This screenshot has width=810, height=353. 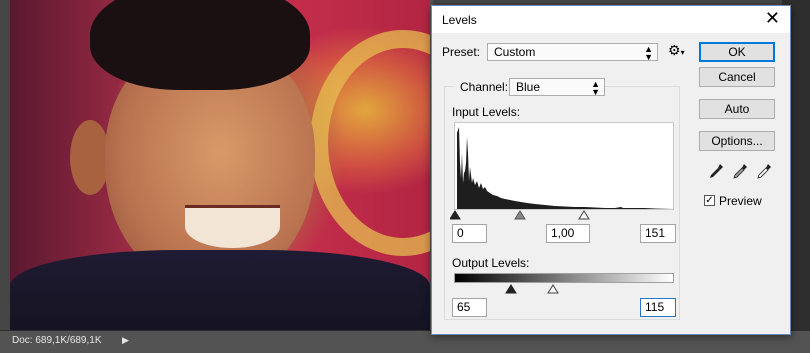 I want to click on photo-smile, so click(x=232, y=226).